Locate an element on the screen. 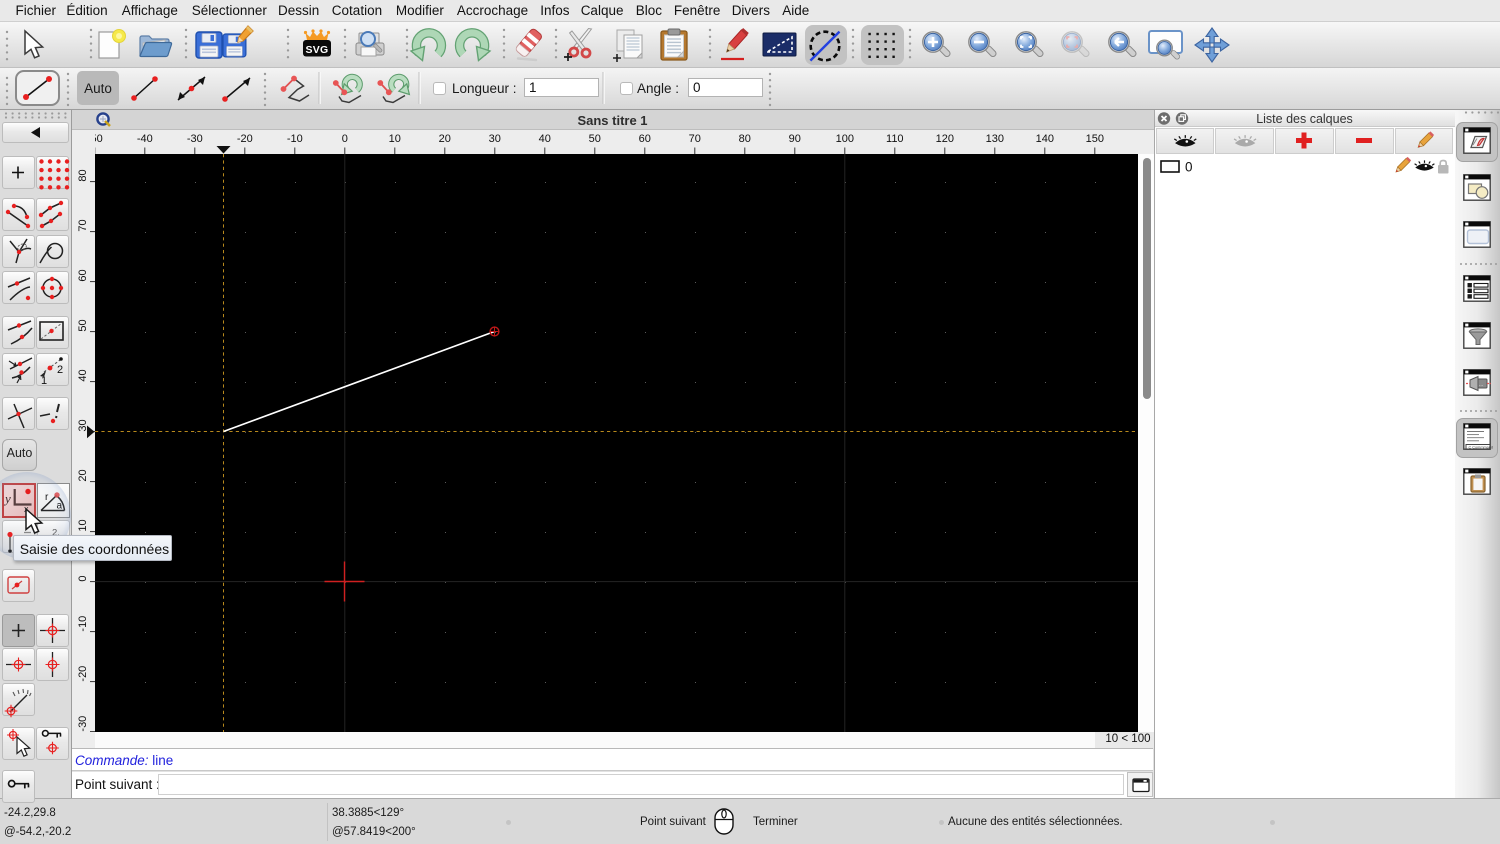 This screenshot has width=1500, height=844. svg-text: C Commmand is located at coordinates (1481, 447).